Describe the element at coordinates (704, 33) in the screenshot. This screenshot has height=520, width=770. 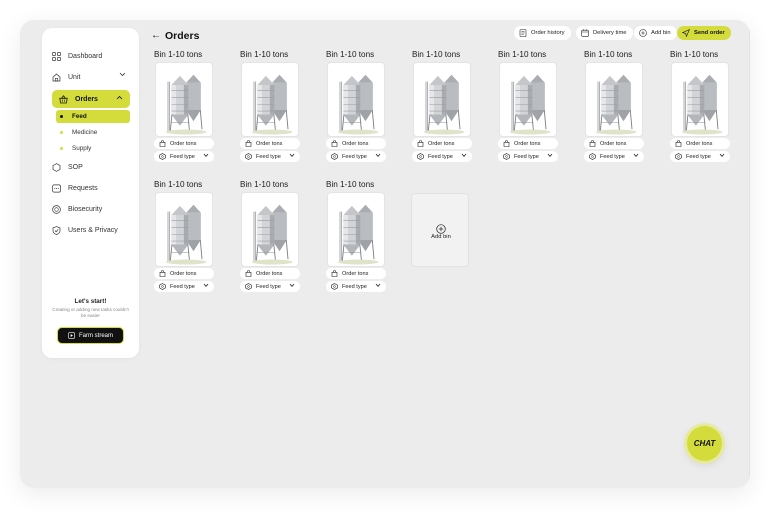
I see `send-order-button: Send order` at that location.